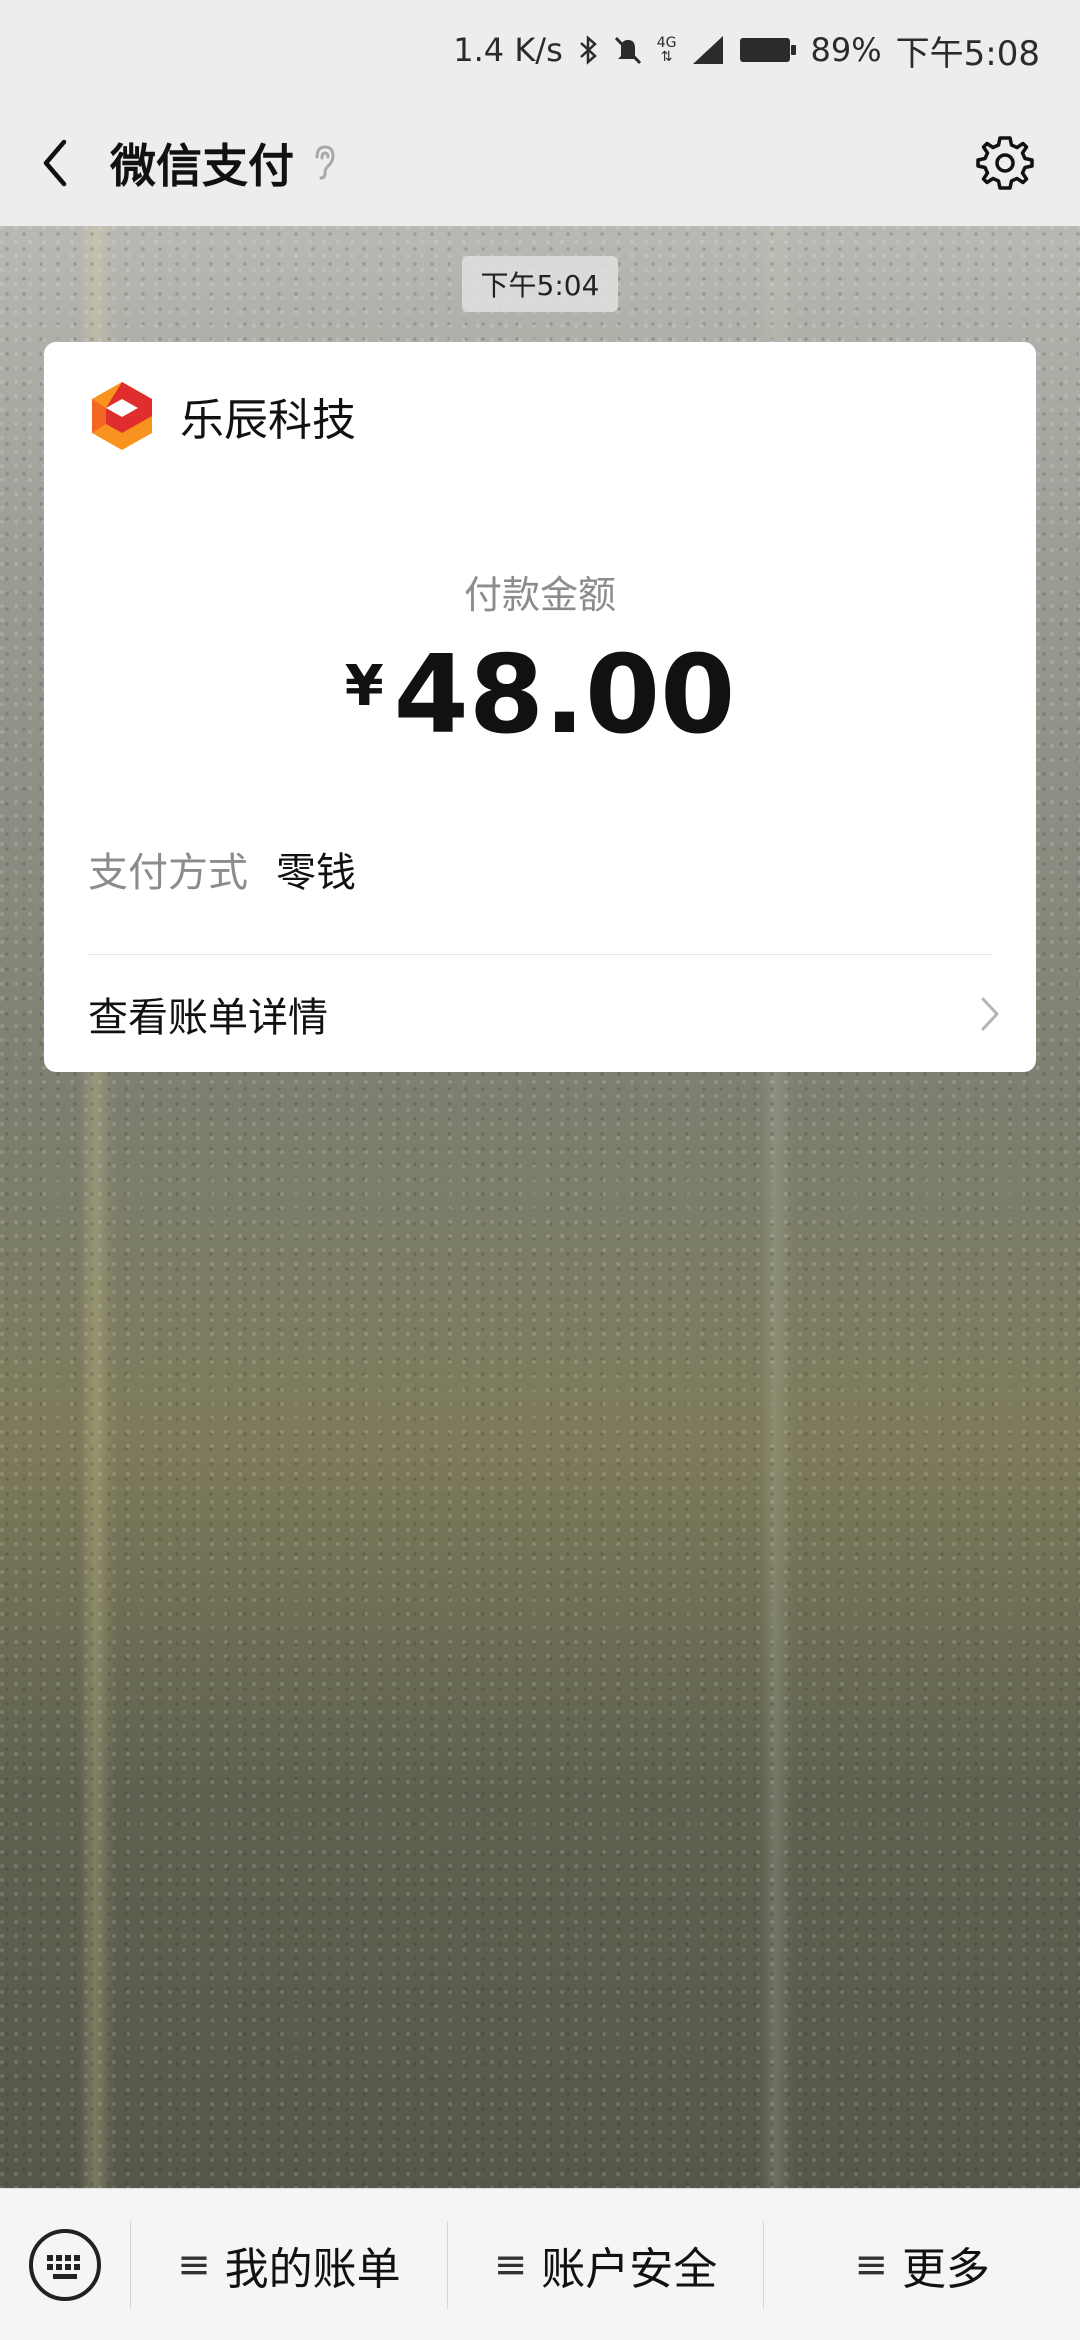 This screenshot has width=1080, height=2340. What do you see at coordinates (588, 50) in the screenshot?
I see `bluetooth-icon` at bounding box center [588, 50].